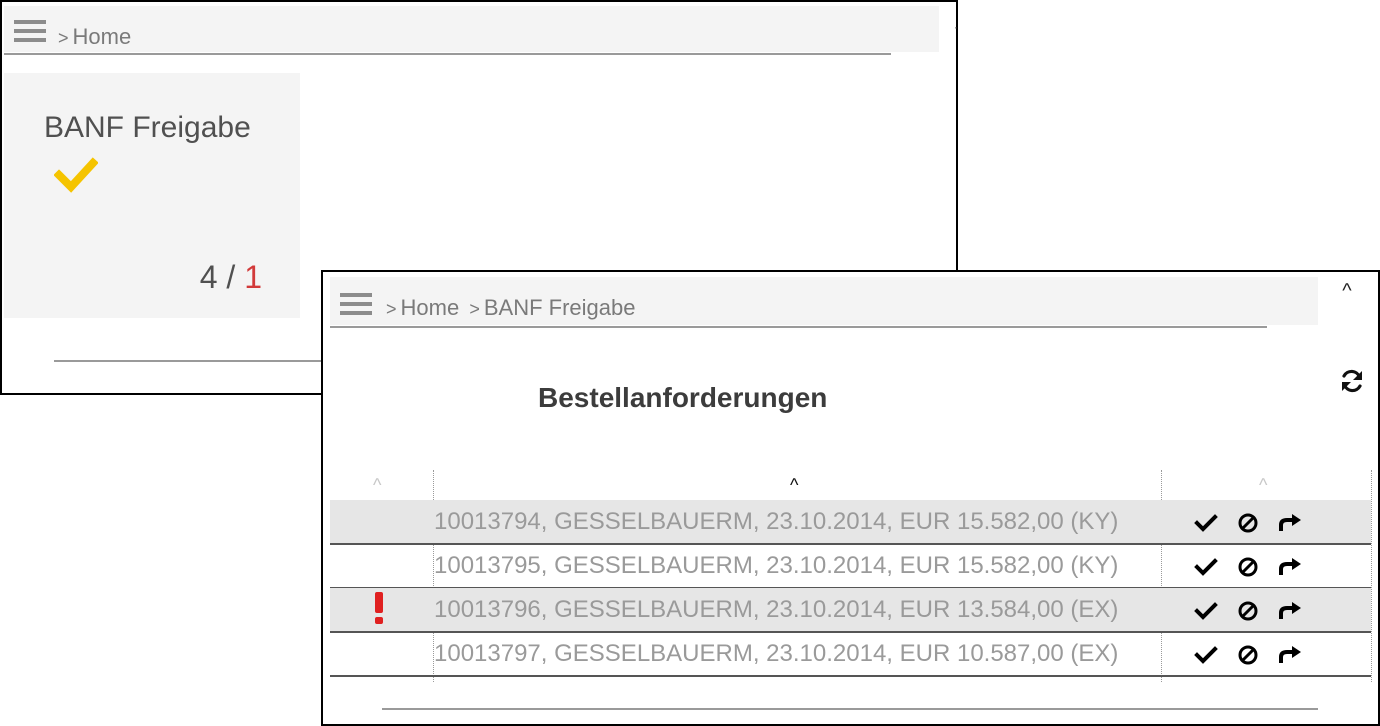 The height and width of the screenshot is (726, 1380). Describe the element at coordinates (471, 29) in the screenshot. I see `home-header: > Home` at that location.